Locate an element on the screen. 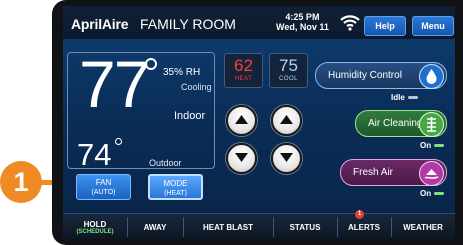  humidity-control-state-text: Idle is located at coordinates (398, 97).